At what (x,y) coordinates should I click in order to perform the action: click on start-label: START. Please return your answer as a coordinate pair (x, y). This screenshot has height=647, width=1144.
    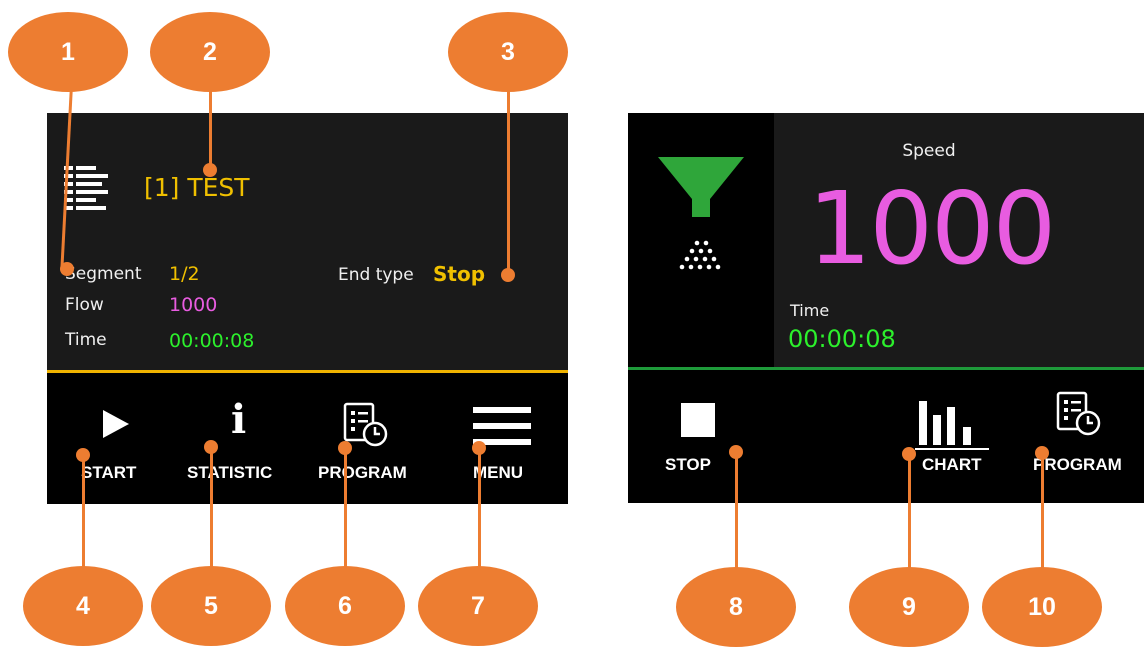
    Looking at the image, I should click on (109, 472).